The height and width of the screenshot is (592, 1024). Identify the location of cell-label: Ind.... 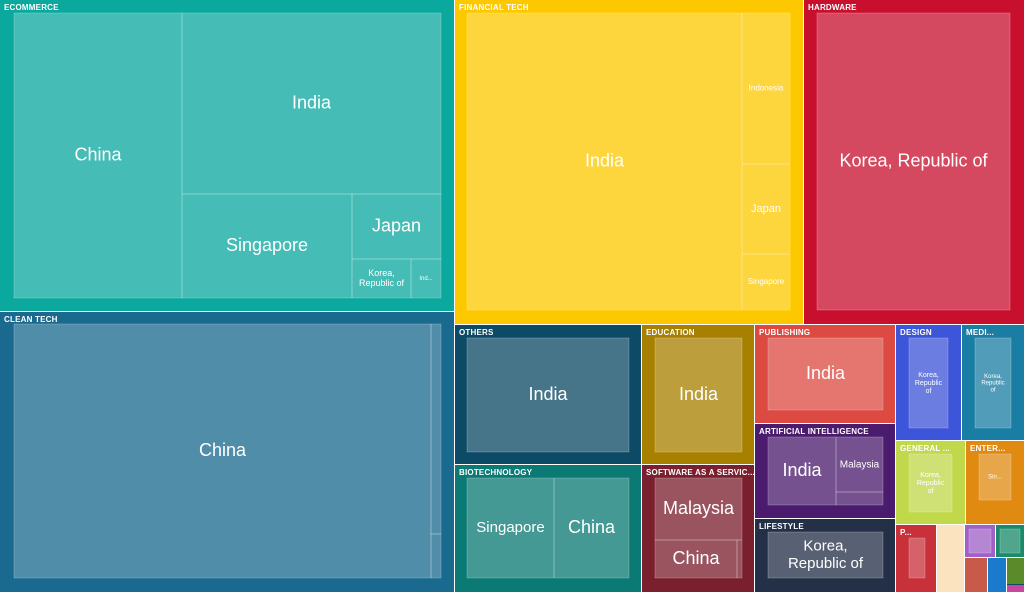
(426, 279).